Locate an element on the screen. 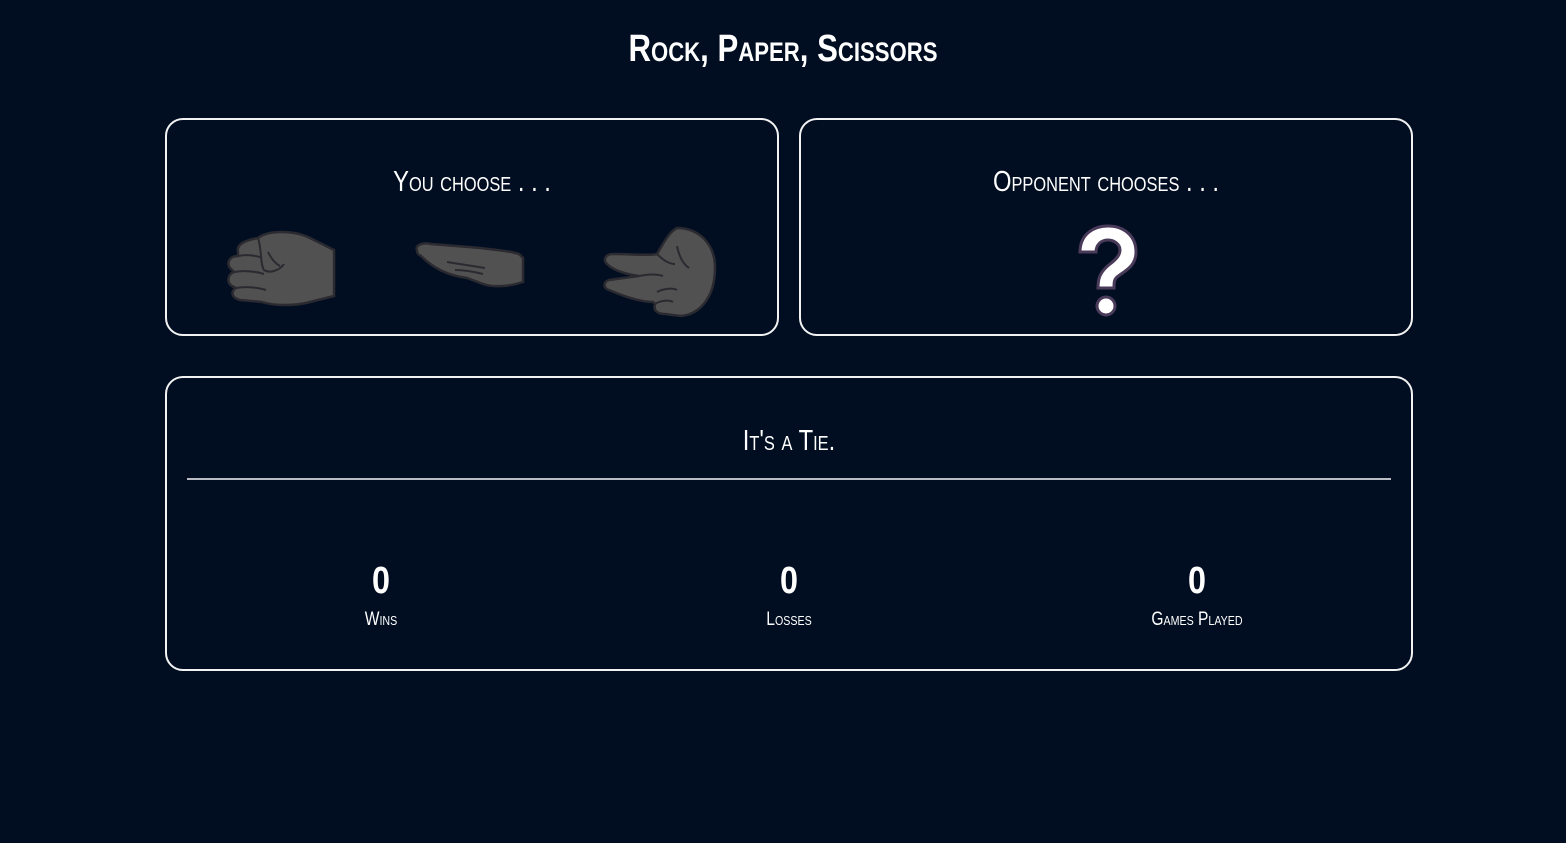 The height and width of the screenshot is (843, 1566). scissors-choice-button is located at coordinates (660, 272).